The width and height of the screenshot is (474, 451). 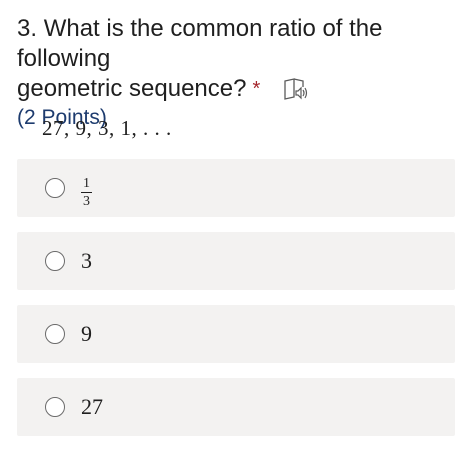 What do you see at coordinates (86, 333) in the screenshot?
I see `option-label: 9` at bounding box center [86, 333].